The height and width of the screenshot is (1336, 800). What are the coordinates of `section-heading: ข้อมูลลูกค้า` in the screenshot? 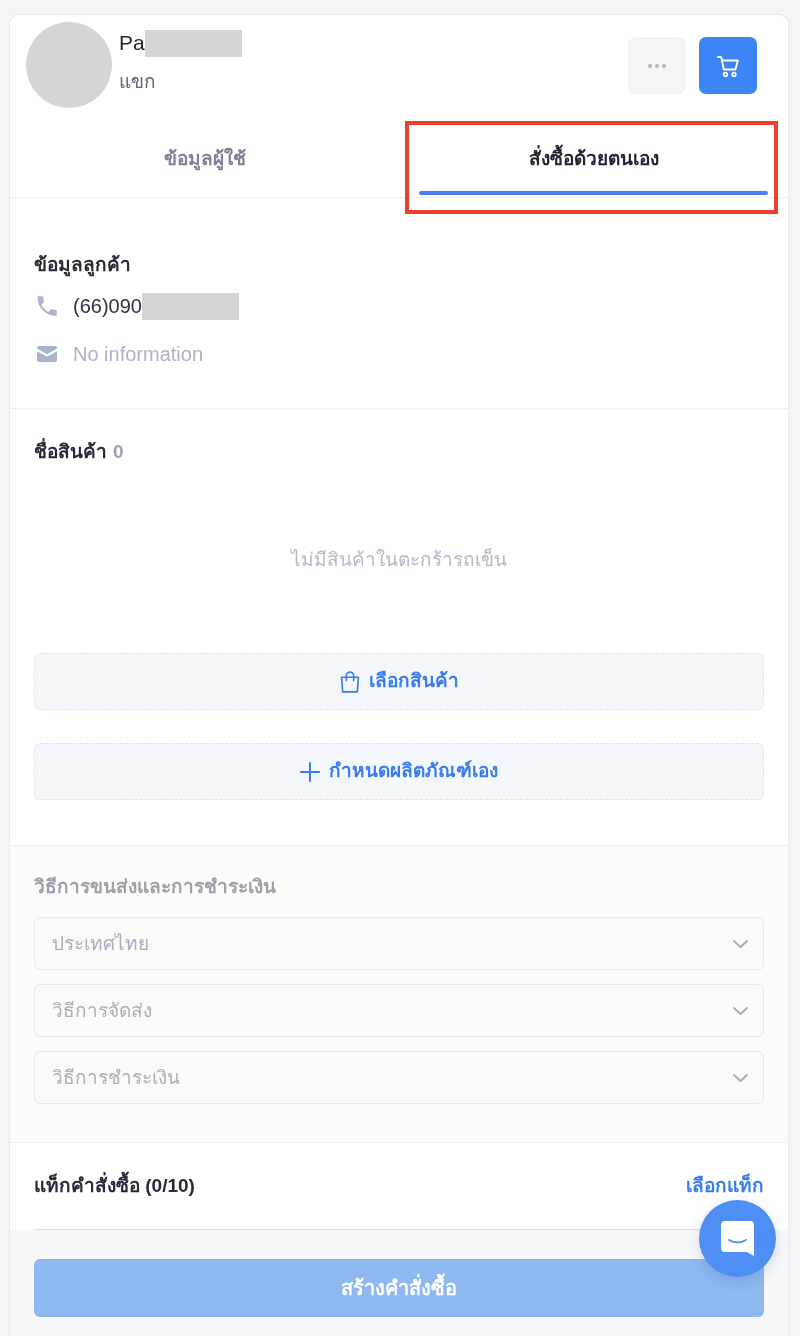 It's located at (83, 266).